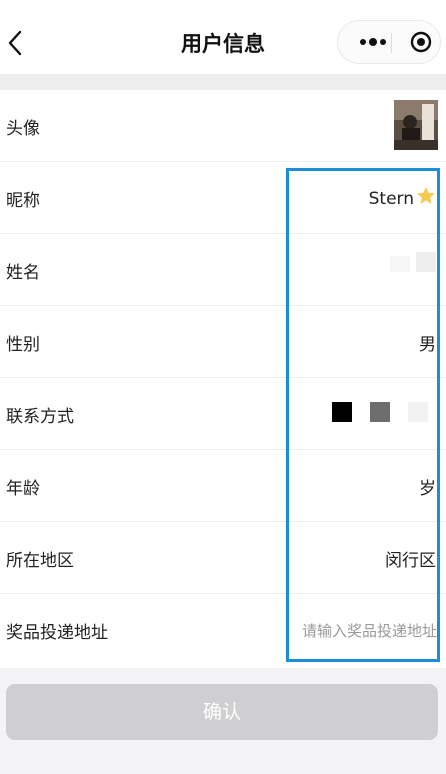 The image size is (446, 774). Describe the element at coordinates (223, 37) in the screenshot. I see `navigation-bar: 用户信息` at that location.